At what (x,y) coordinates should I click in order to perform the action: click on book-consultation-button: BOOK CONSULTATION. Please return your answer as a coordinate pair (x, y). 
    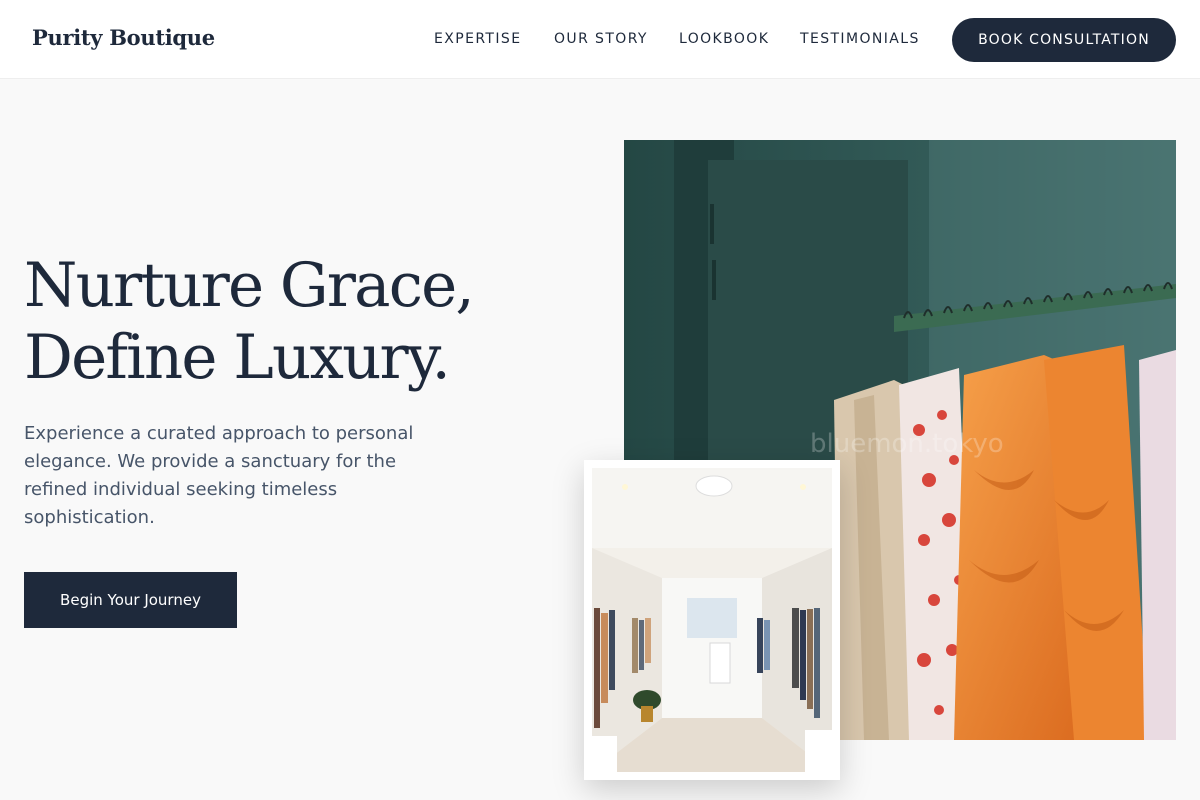
    Looking at the image, I should click on (1064, 40).